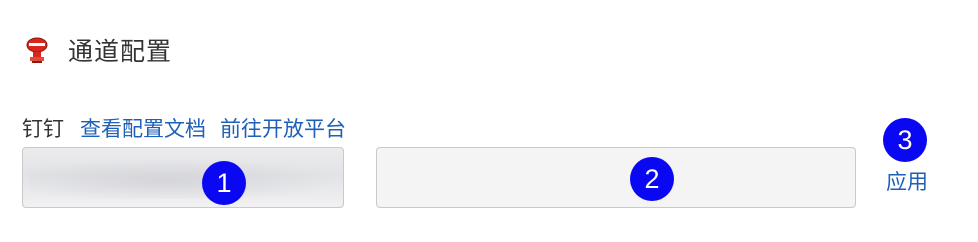 The height and width of the screenshot is (242, 978). Describe the element at coordinates (652, 179) in the screenshot. I see `annotation-marker-2: 2` at that location.